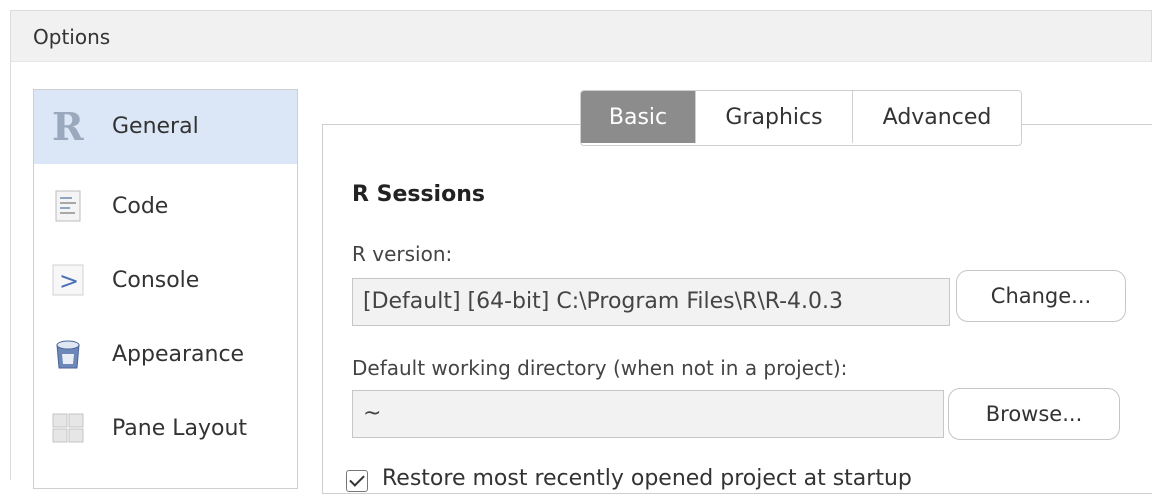  What do you see at coordinates (178, 354) in the screenshot?
I see `sidebar-item-label: Appearance` at bounding box center [178, 354].